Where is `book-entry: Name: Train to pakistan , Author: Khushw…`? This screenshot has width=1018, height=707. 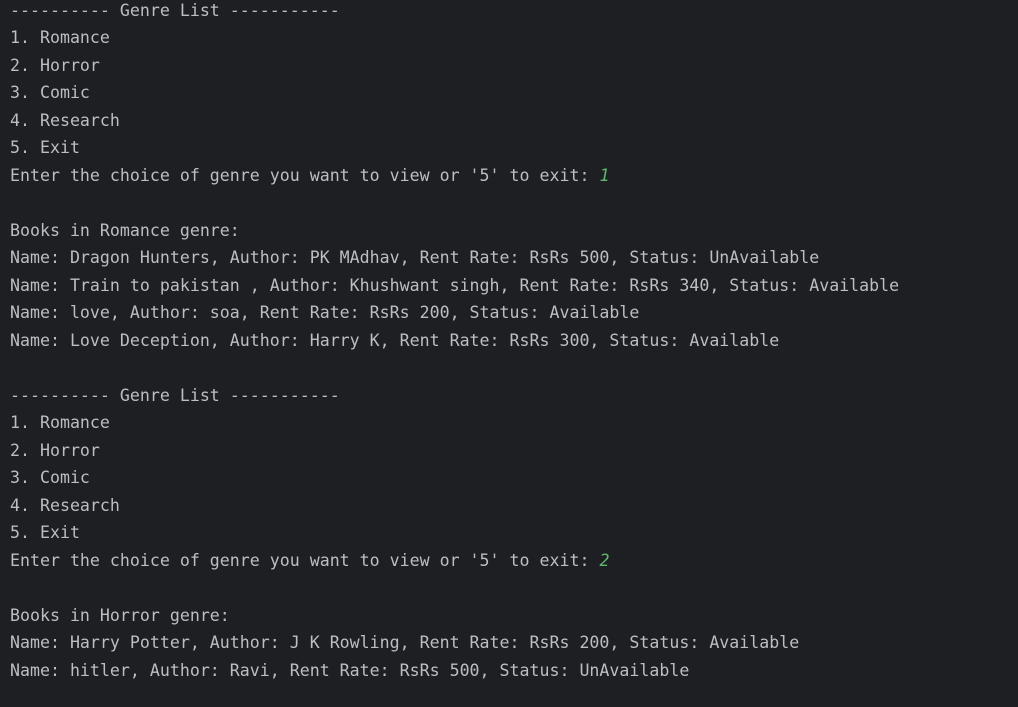 book-entry: Name: Train to pakistan , Author: Khushw… is located at coordinates (455, 285).